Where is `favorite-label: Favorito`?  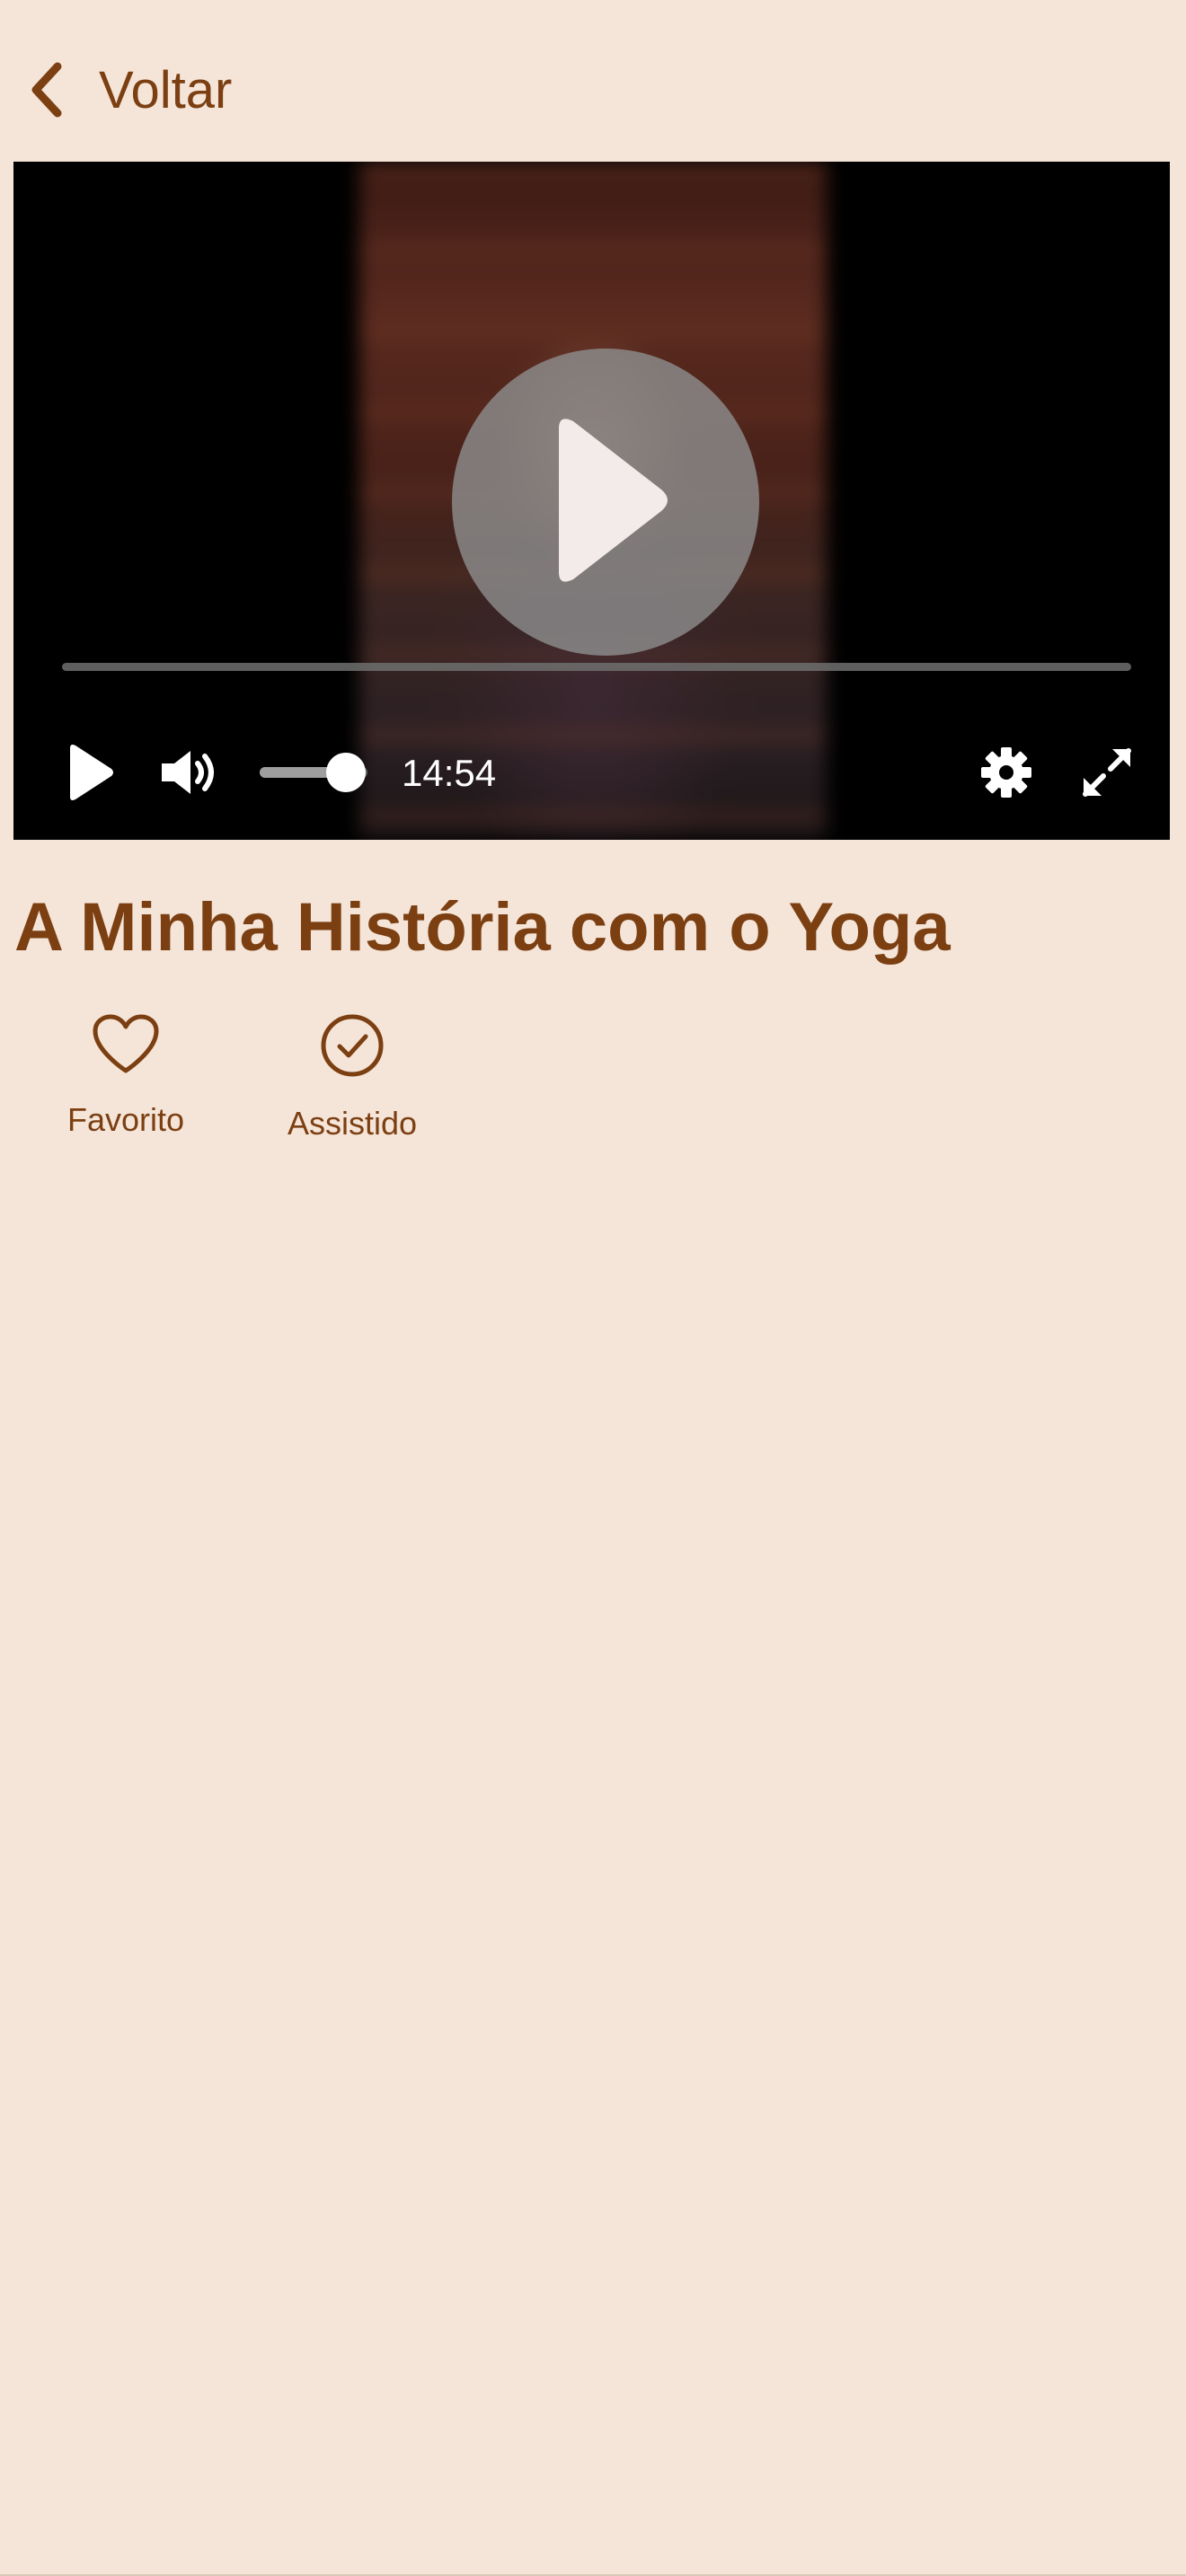
favorite-label: Favorito is located at coordinates (125, 1119).